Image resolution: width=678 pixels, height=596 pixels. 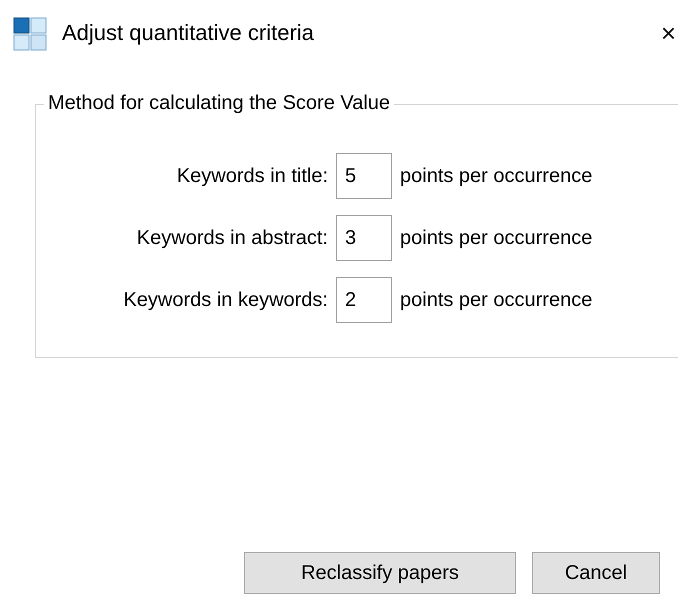 I want to click on input-field: 2, so click(x=364, y=300).